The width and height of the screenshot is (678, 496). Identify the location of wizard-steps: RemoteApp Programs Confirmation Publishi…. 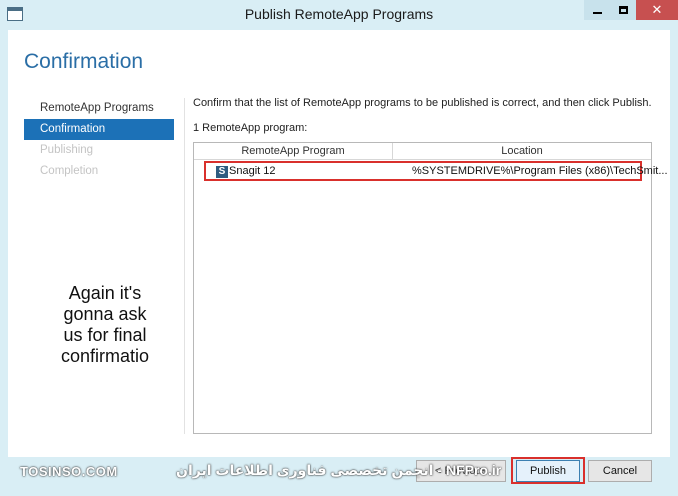
(99, 140).